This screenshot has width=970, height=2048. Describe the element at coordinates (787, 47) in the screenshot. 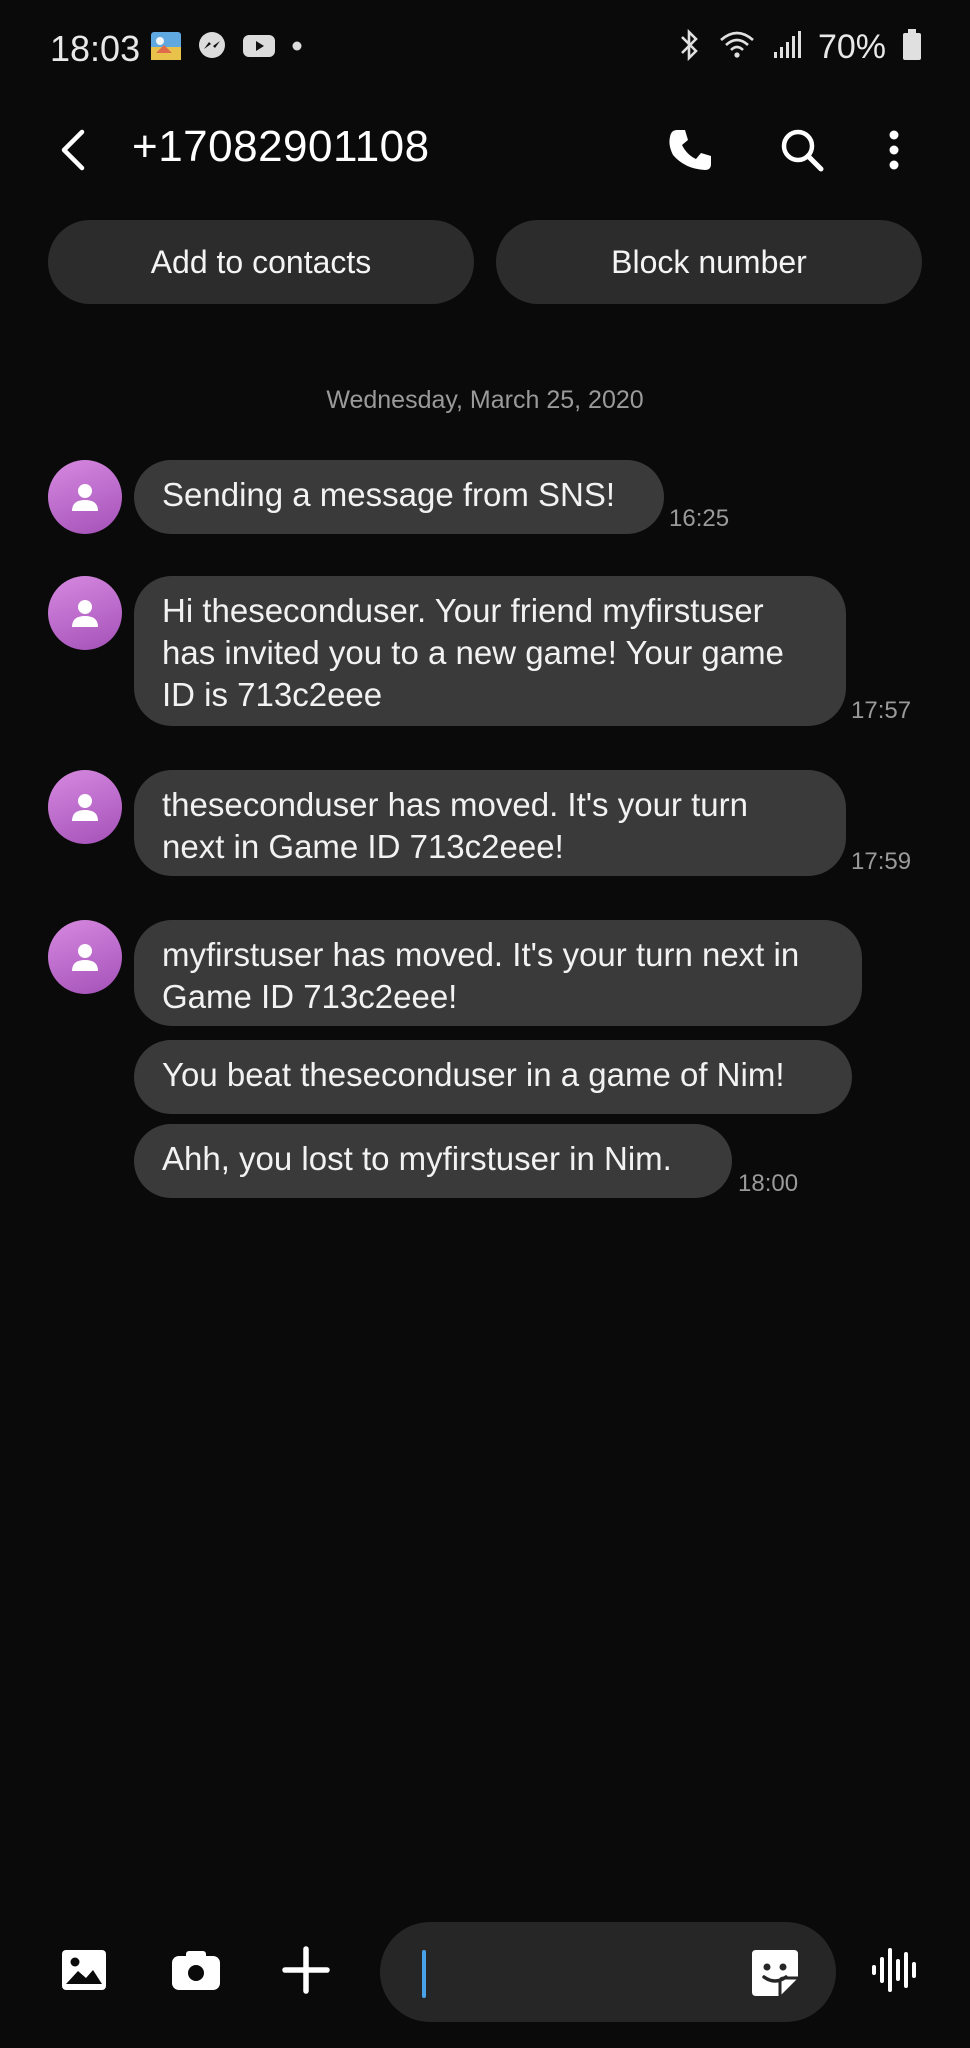

I see `signal-icon` at that location.